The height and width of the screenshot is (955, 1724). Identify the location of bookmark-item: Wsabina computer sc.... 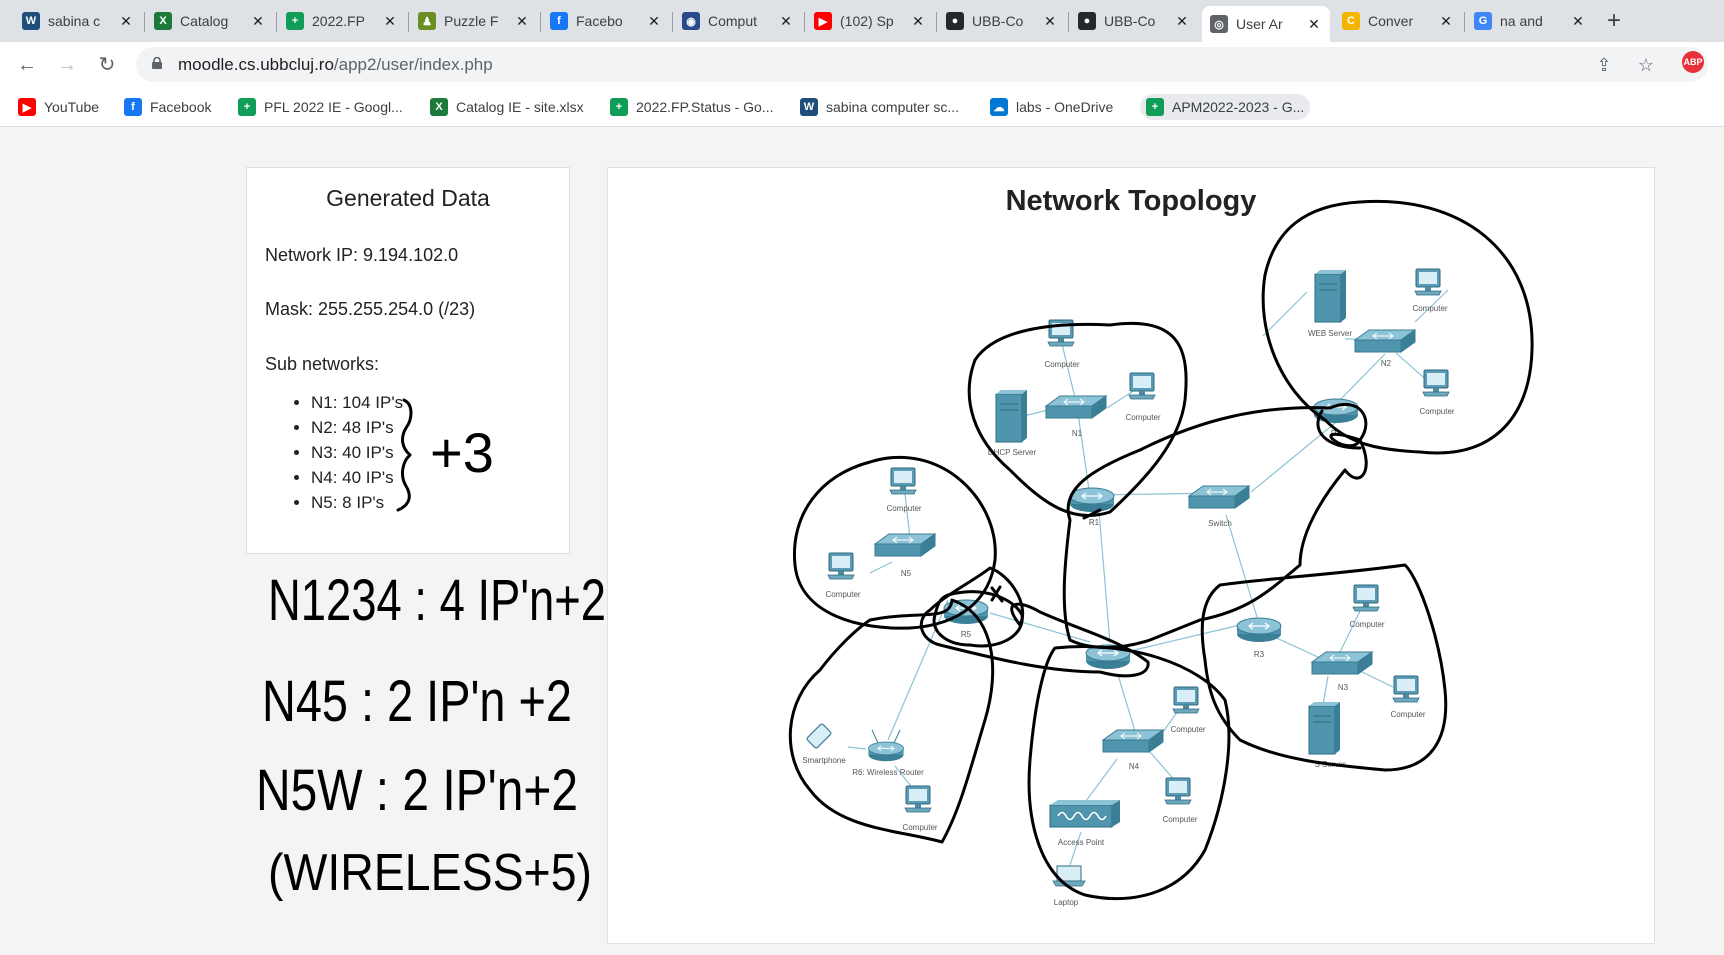
(879, 107).